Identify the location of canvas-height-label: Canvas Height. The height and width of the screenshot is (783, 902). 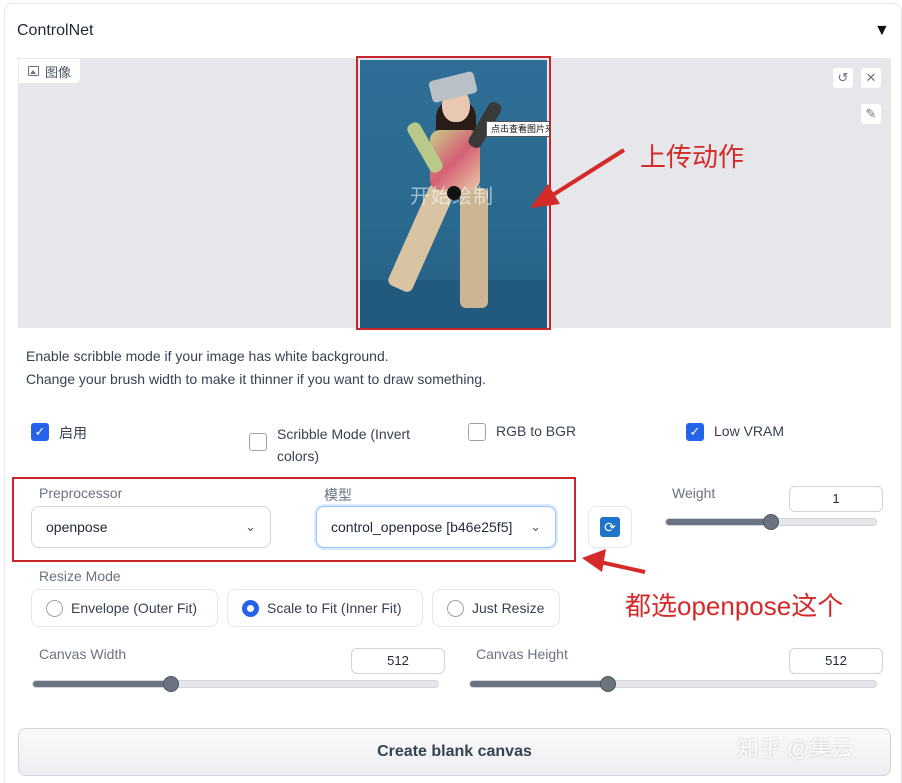
(522, 654).